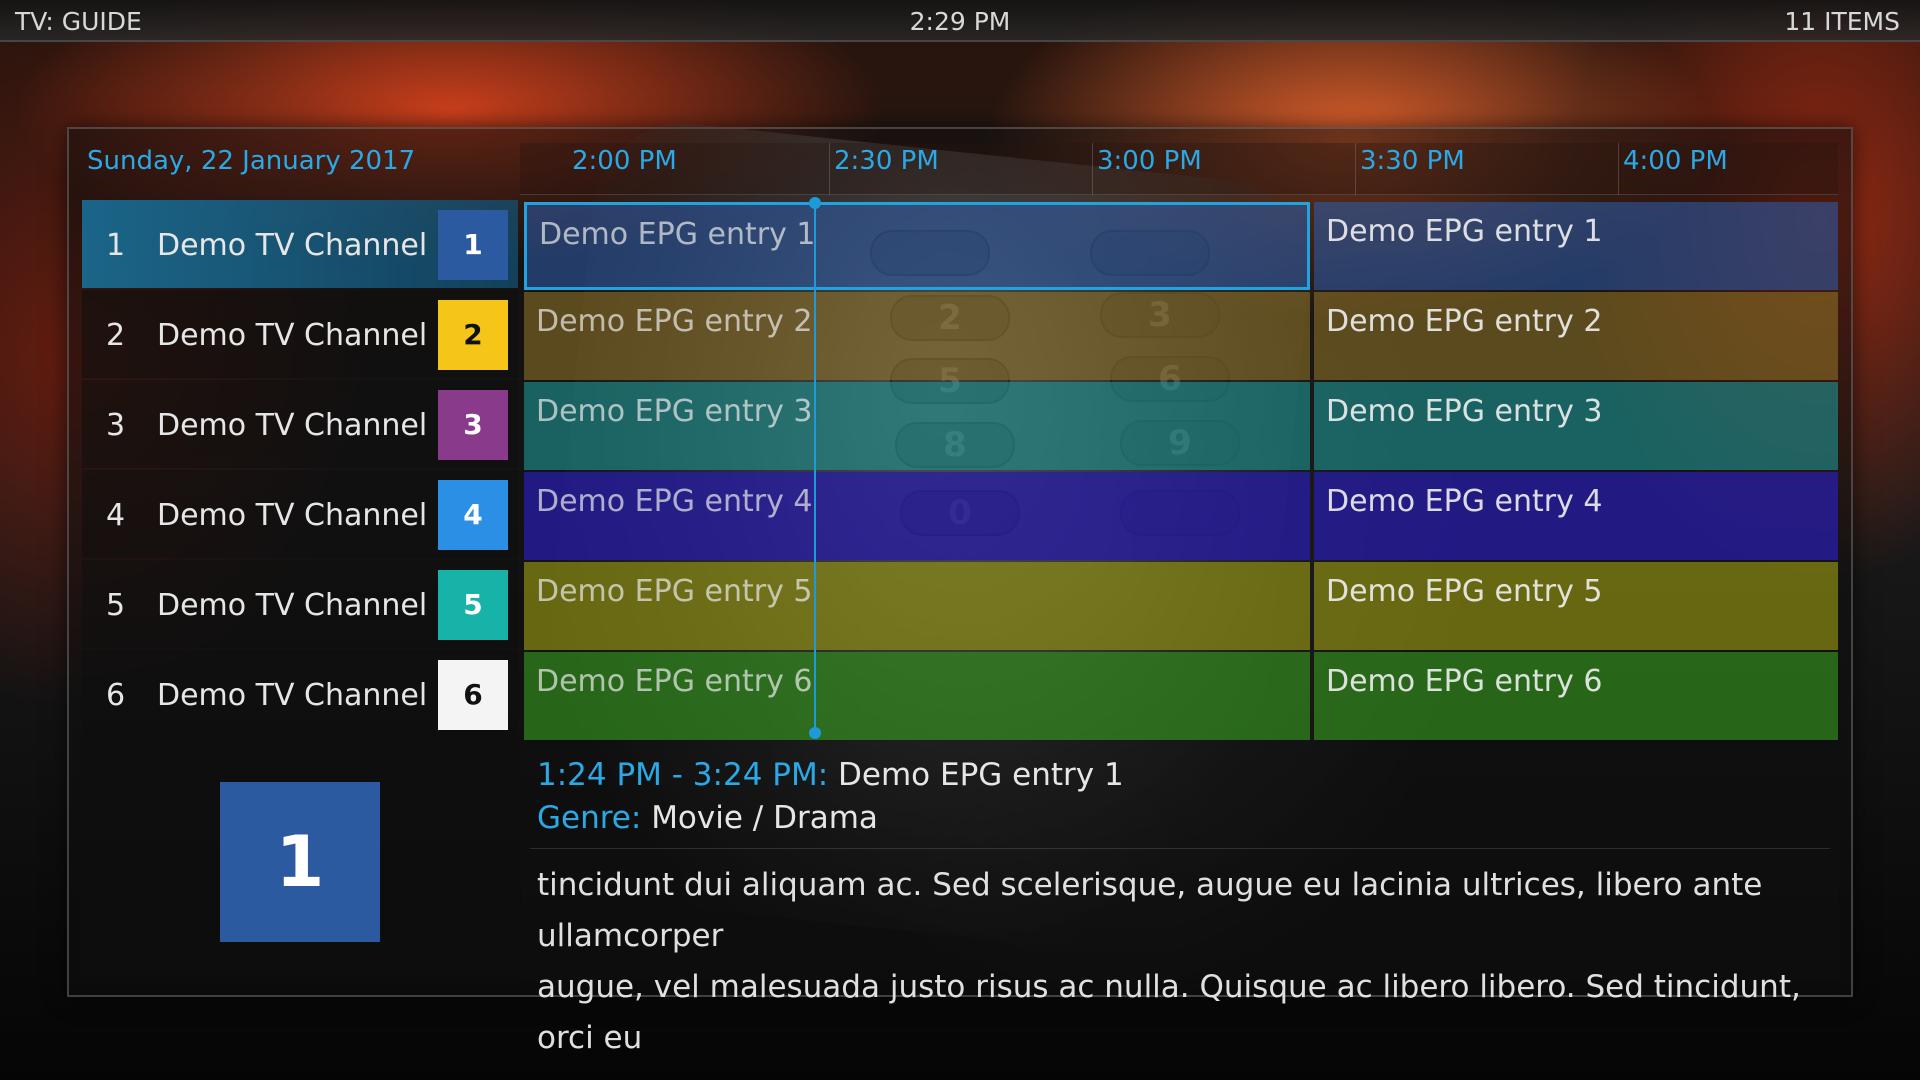  I want to click on channel-row: 3 Demo TV Channel 3 3, so click(300, 424).